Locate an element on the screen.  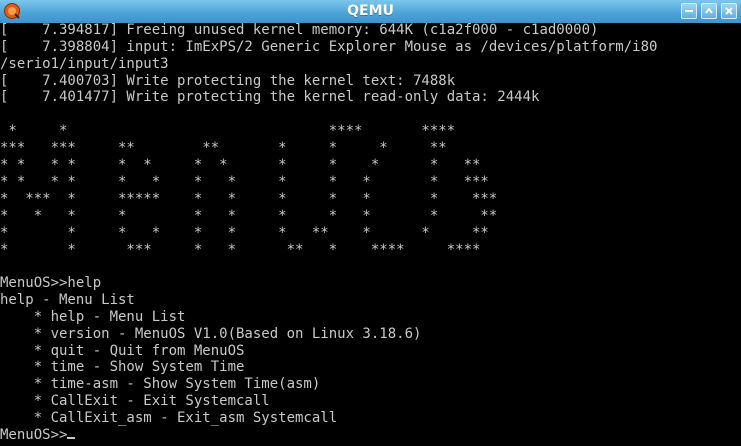
menuos-banner-line: * * * * * * * * * * * * *** is located at coordinates (244, 182).